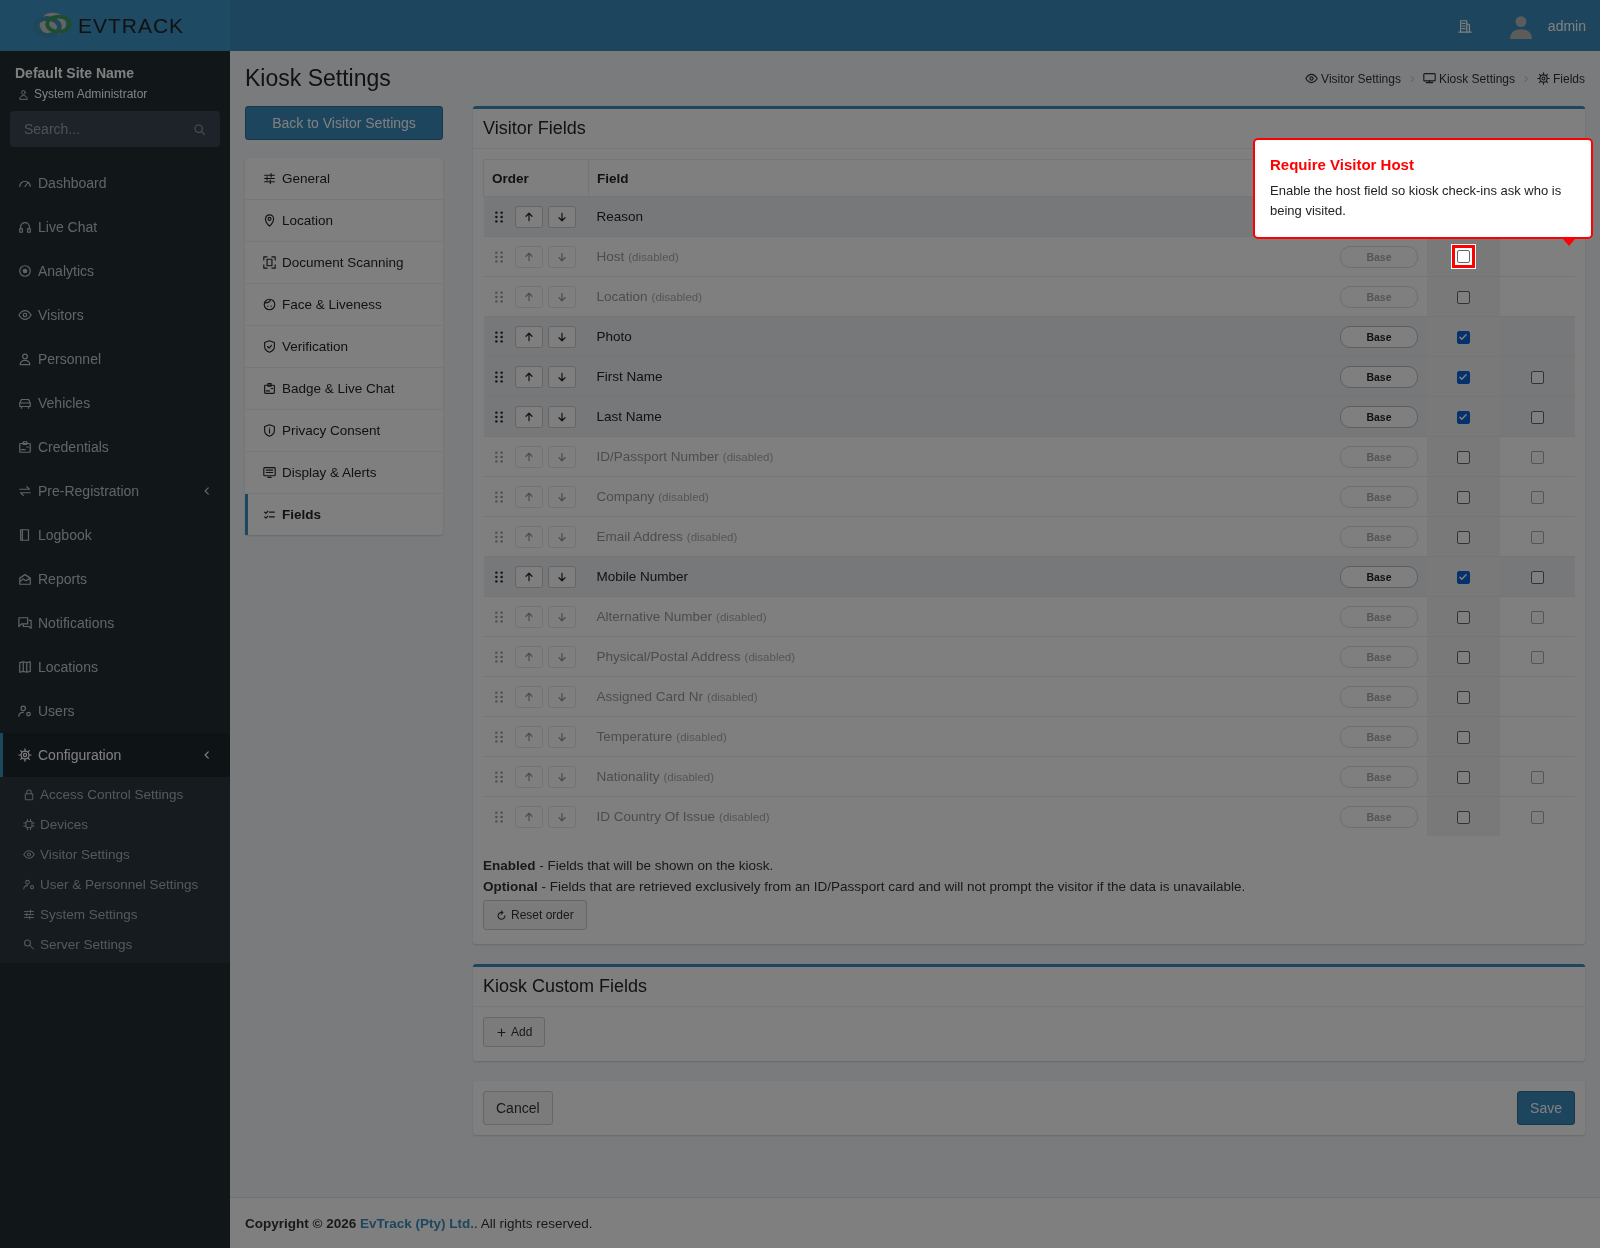 Image resolution: width=1600 pixels, height=1248 pixels. What do you see at coordinates (1464, 25) in the screenshot?
I see `building-icon` at bounding box center [1464, 25].